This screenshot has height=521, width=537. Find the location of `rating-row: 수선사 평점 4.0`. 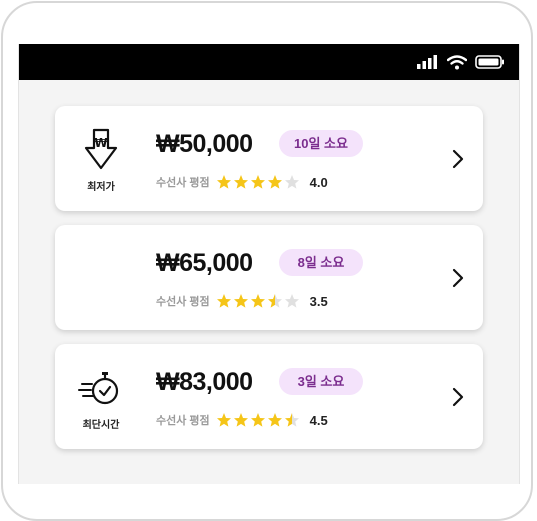

rating-row: 수선사 평점 4.0 is located at coordinates (242, 182).